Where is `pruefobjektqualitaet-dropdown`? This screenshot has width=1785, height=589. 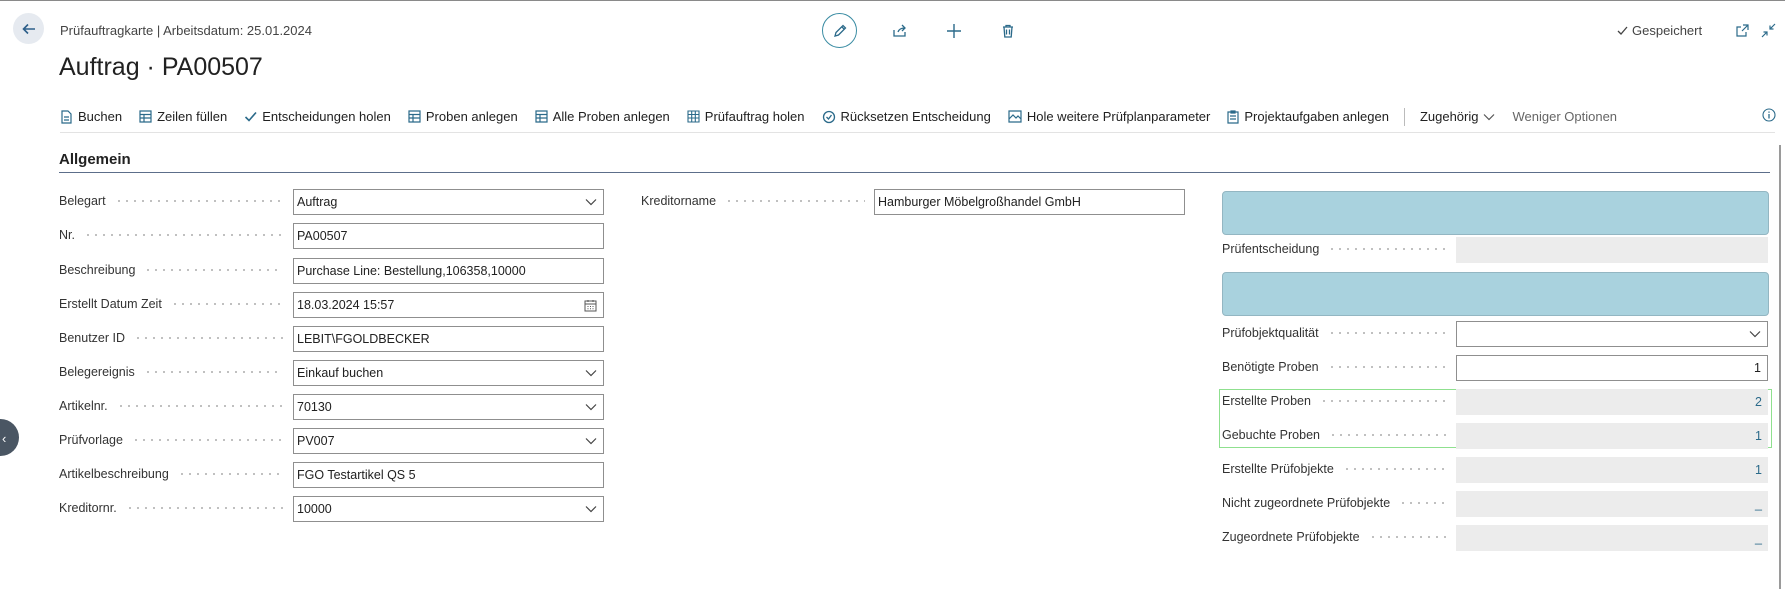
pruefobjektqualitaet-dropdown is located at coordinates (1612, 334).